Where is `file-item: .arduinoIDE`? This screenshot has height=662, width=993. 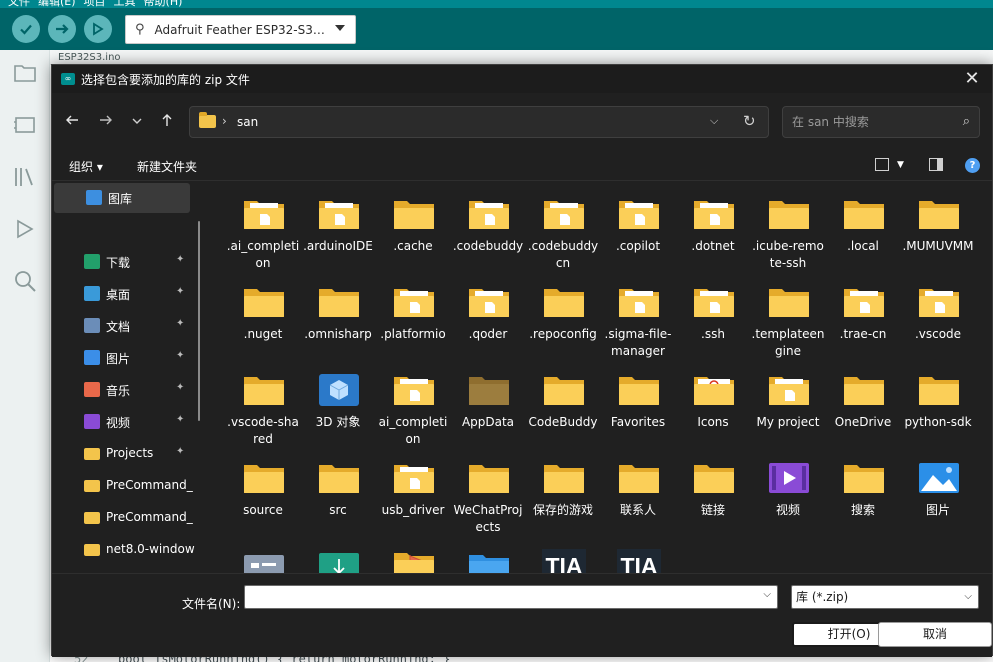 file-item: .arduinoIDE is located at coordinates (338, 225).